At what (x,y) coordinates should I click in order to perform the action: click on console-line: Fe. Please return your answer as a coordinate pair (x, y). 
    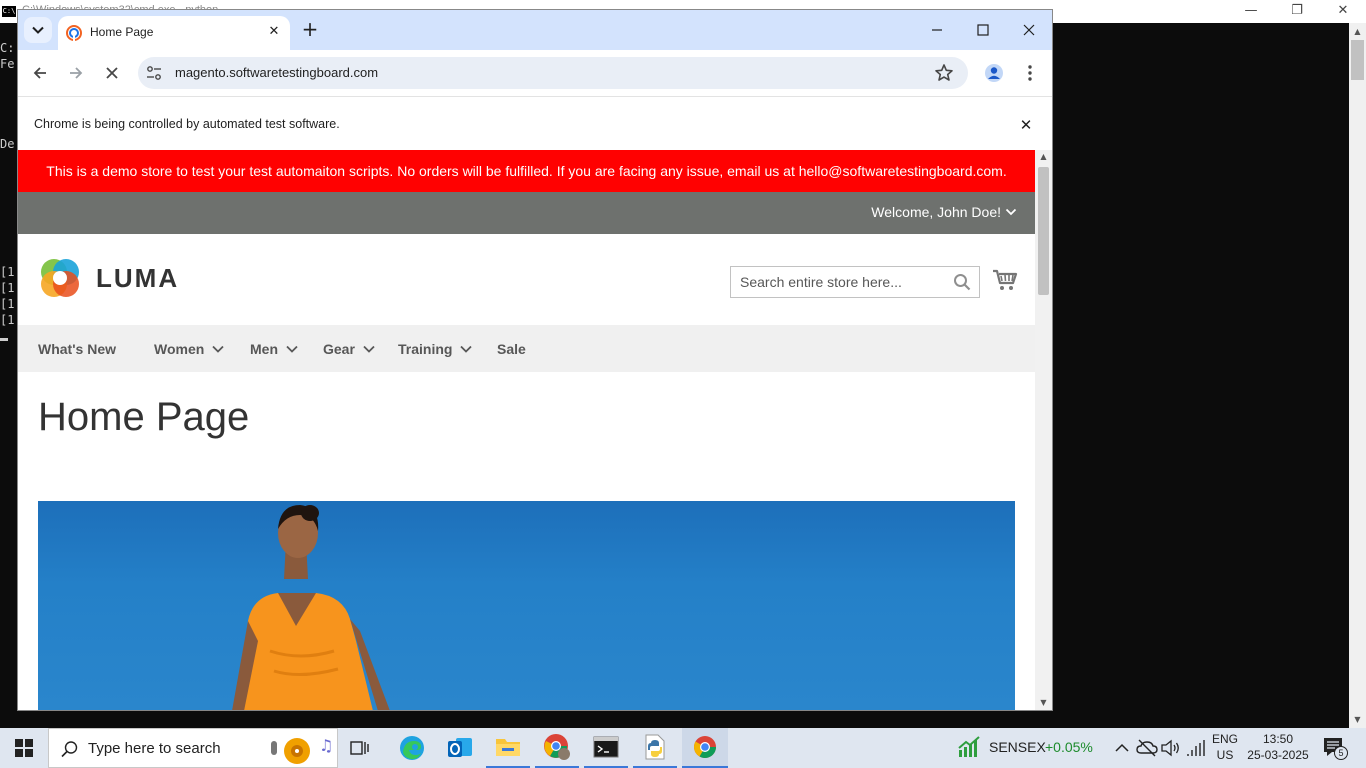
    Looking at the image, I should click on (7, 64).